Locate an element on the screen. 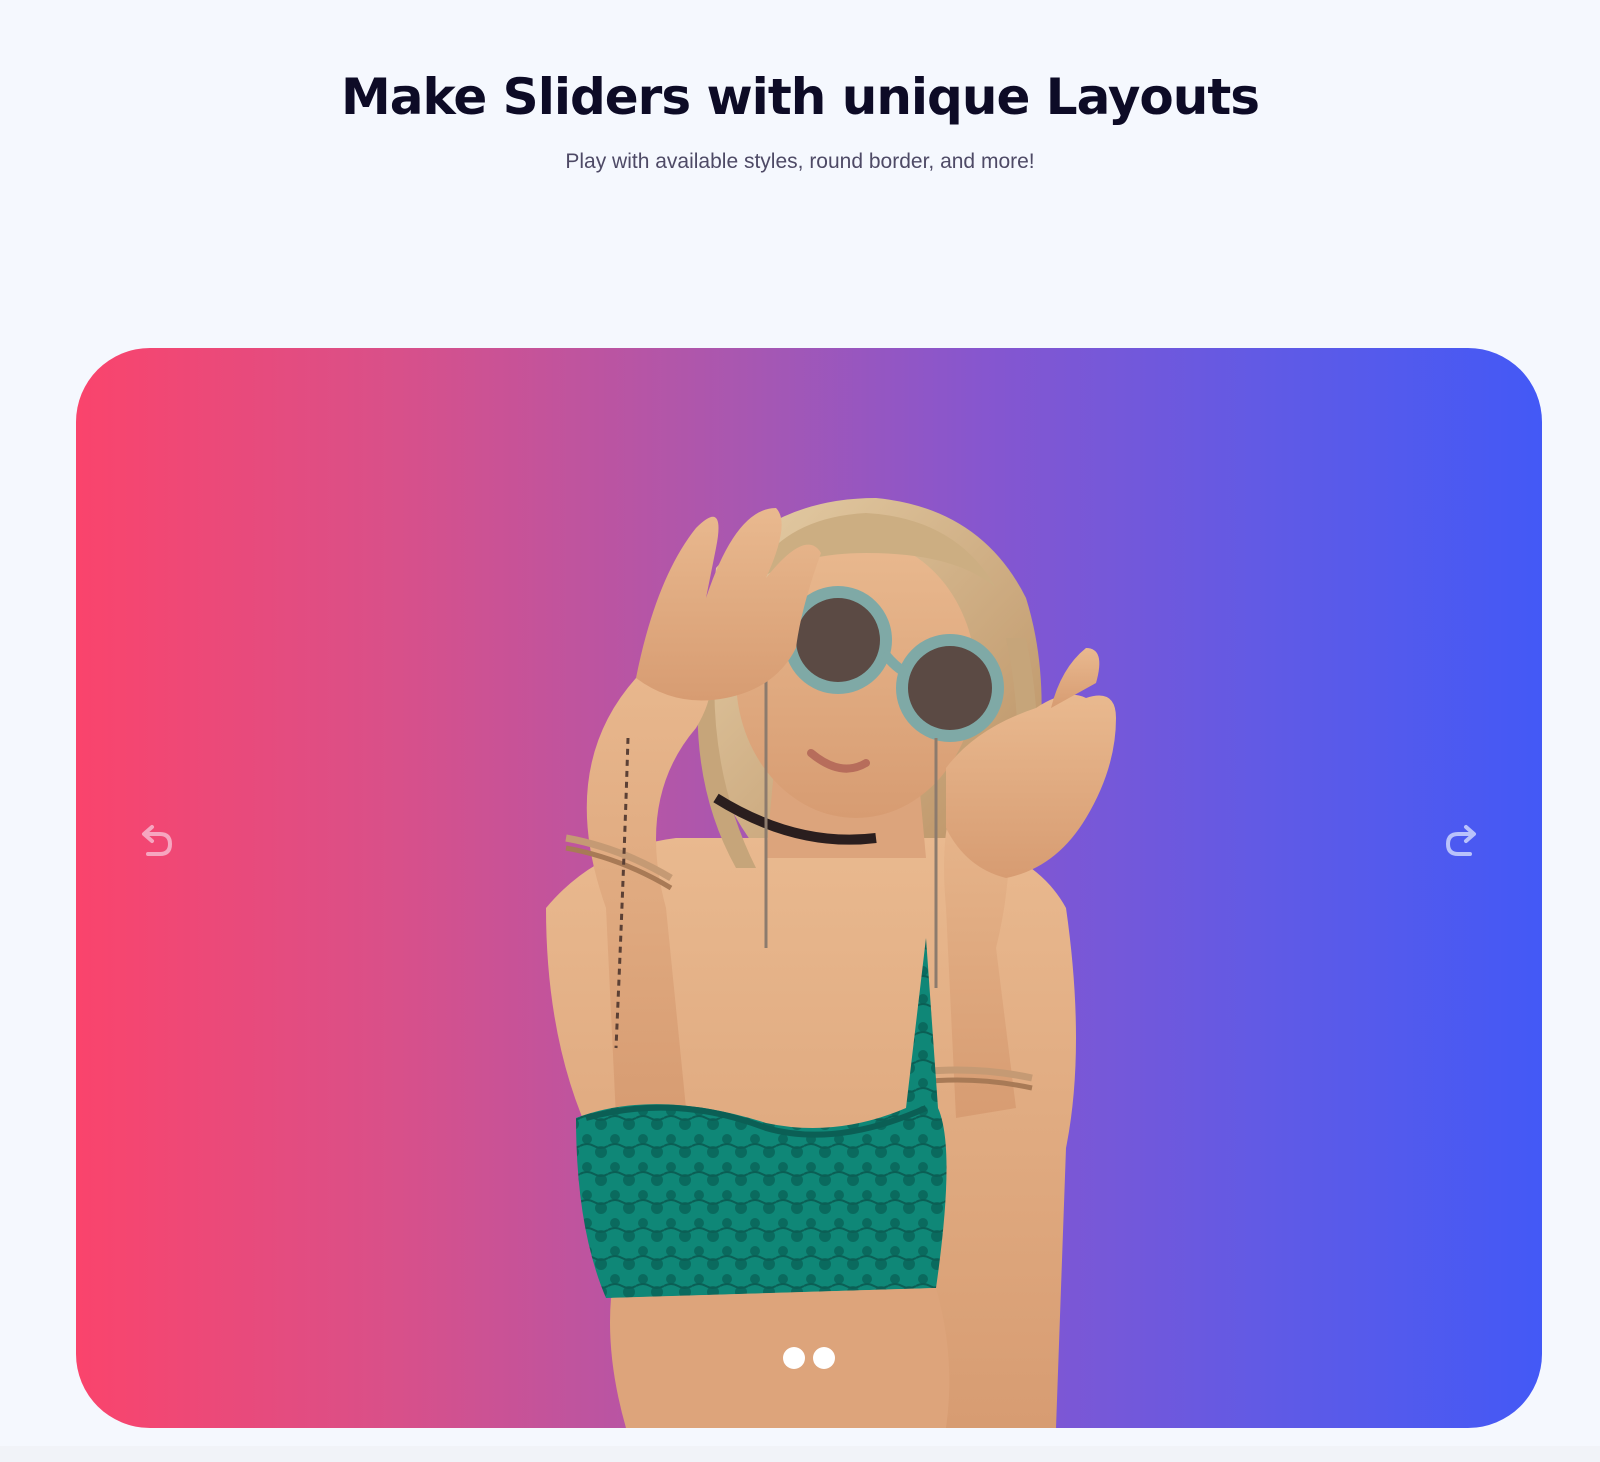 The height and width of the screenshot is (1462, 1600). page-bottom-strip is located at coordinates (800, 1454).